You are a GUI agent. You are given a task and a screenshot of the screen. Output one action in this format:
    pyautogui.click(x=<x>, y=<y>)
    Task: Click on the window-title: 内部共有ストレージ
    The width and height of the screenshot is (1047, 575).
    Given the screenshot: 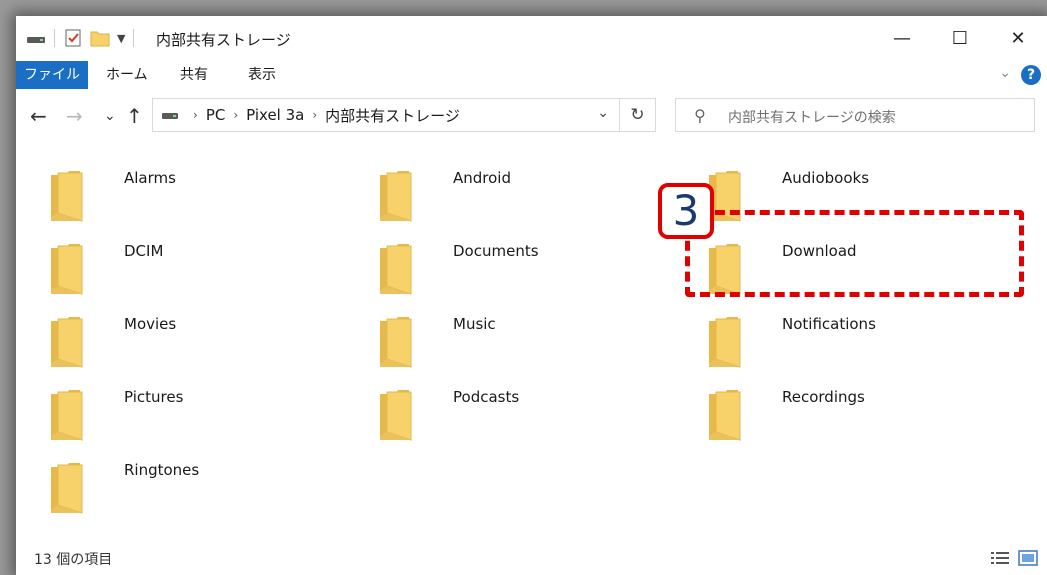 What is the action you would take?
    pyautogui.click(x=223, y=40)
    